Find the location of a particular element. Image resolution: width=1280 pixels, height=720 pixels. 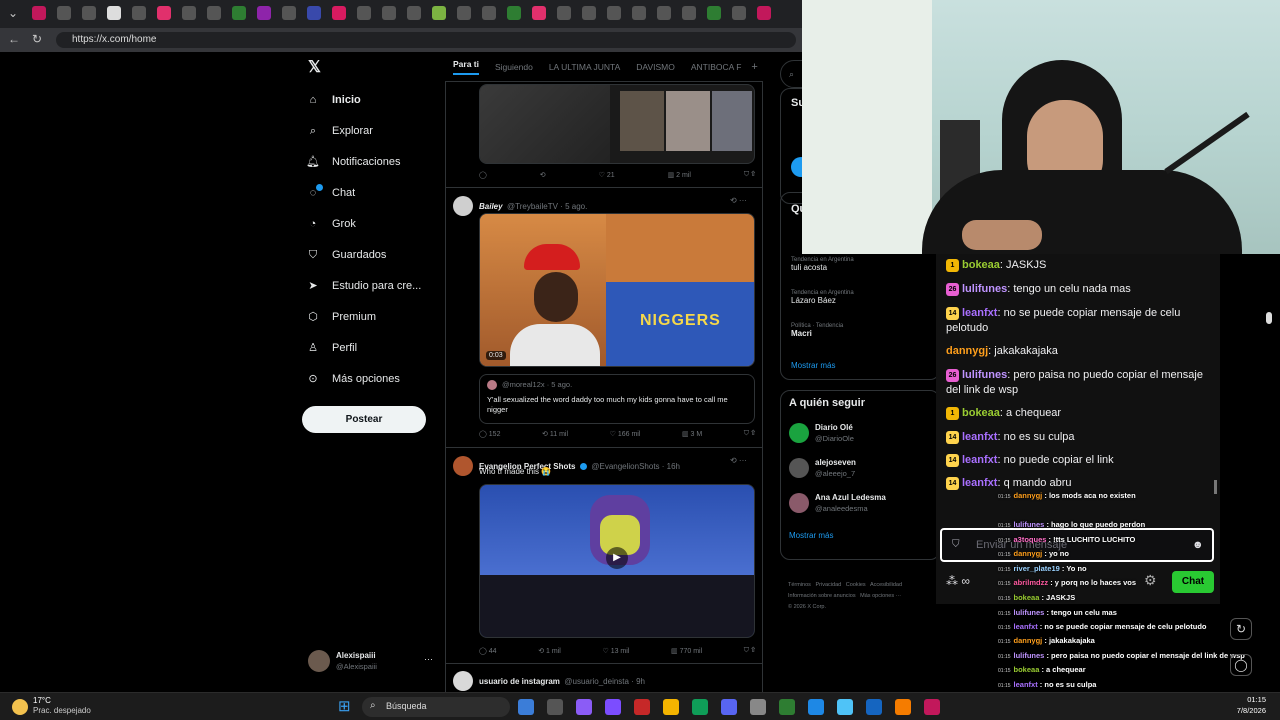

add-tab-button: + is located at coordinates (754, 67).